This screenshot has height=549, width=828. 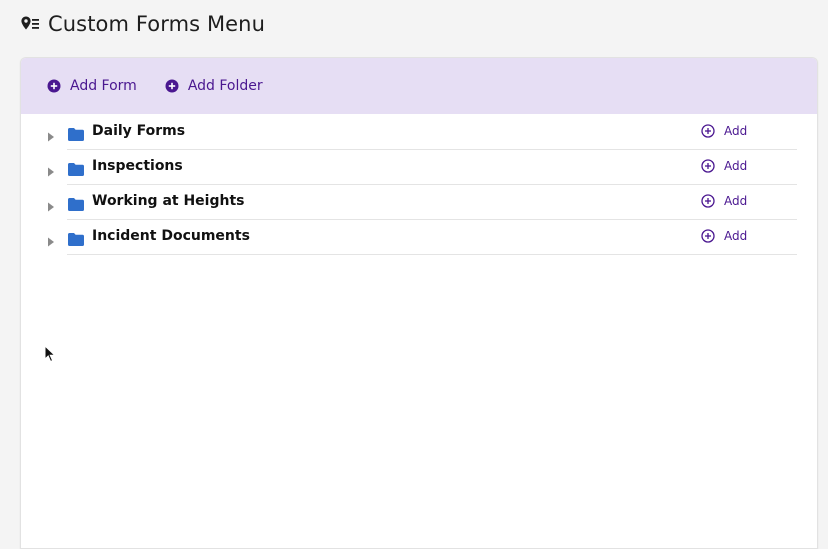 I want to click on add-folder-label: Add Folder, so click(x=225, y=86).